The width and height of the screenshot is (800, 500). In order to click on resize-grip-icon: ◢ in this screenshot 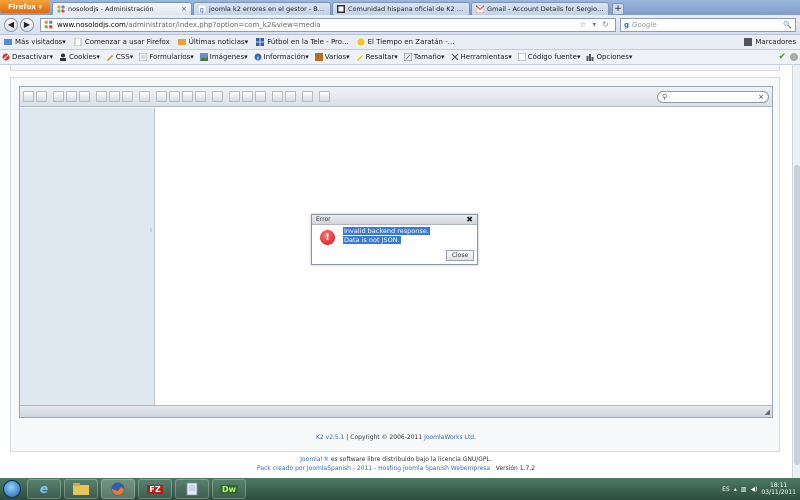, I will do `click(767, 412)`.